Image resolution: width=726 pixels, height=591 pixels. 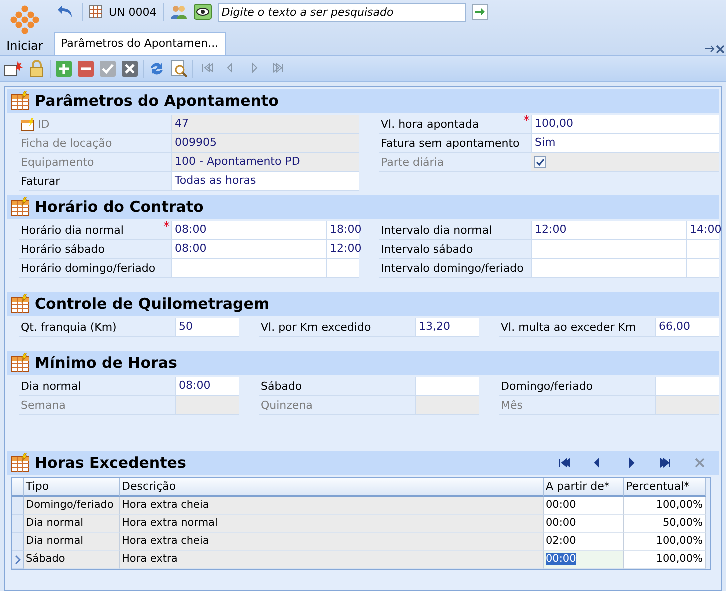 What do you see at coordinates (51, 386) in the screenshot?
I see `field-label: Dia normal` at bounding box center [51, 386].